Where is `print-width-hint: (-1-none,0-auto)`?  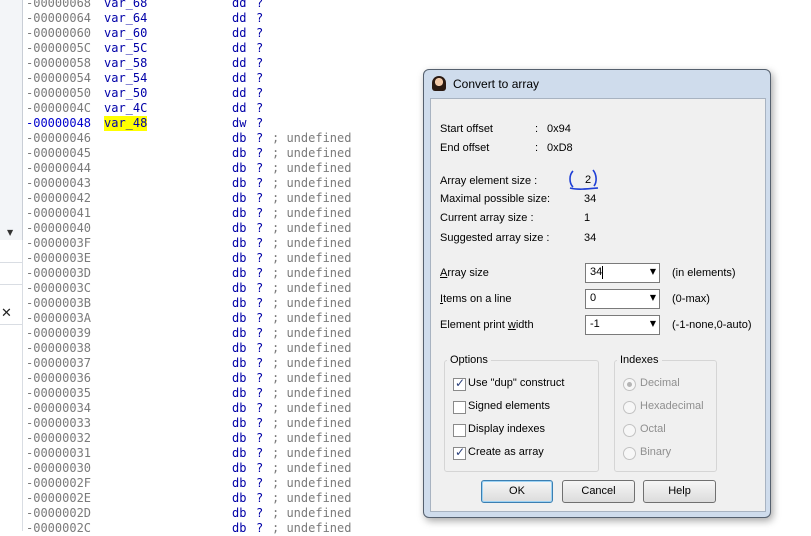 print-width-hint: (-1-none,0-auto) is located at coordinates (712, 325).